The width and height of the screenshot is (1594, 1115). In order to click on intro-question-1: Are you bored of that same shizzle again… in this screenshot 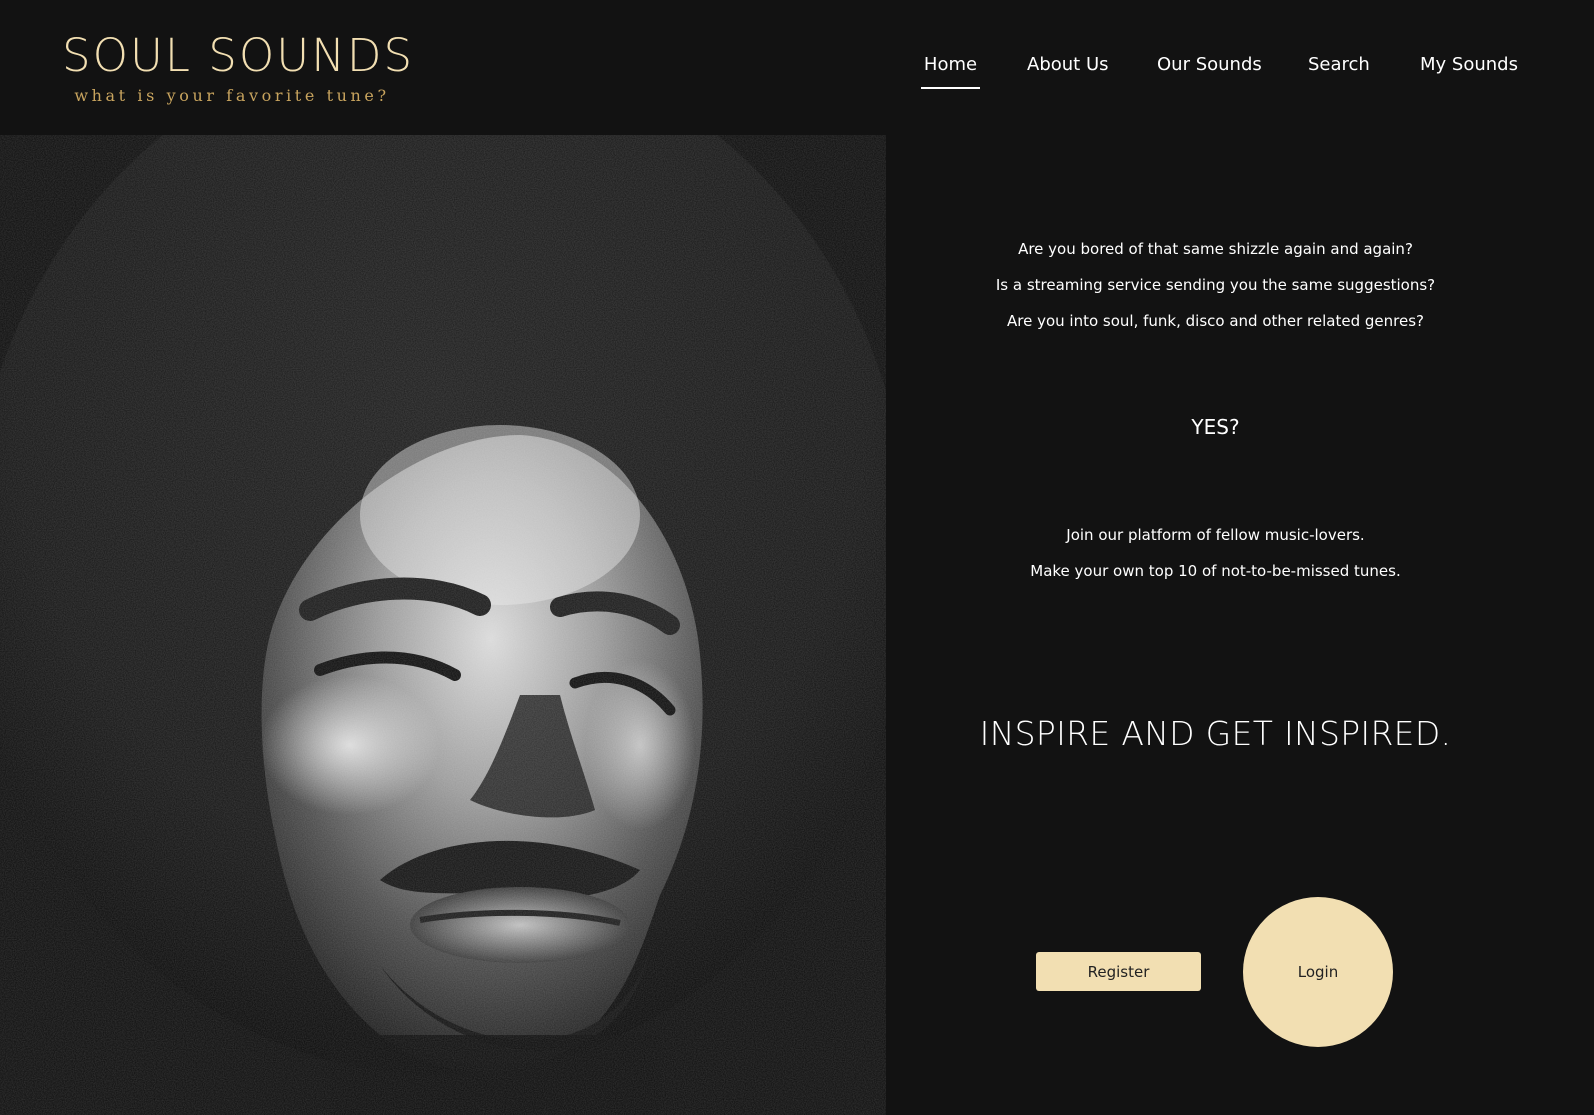, I will do `click(1215, 249)`.